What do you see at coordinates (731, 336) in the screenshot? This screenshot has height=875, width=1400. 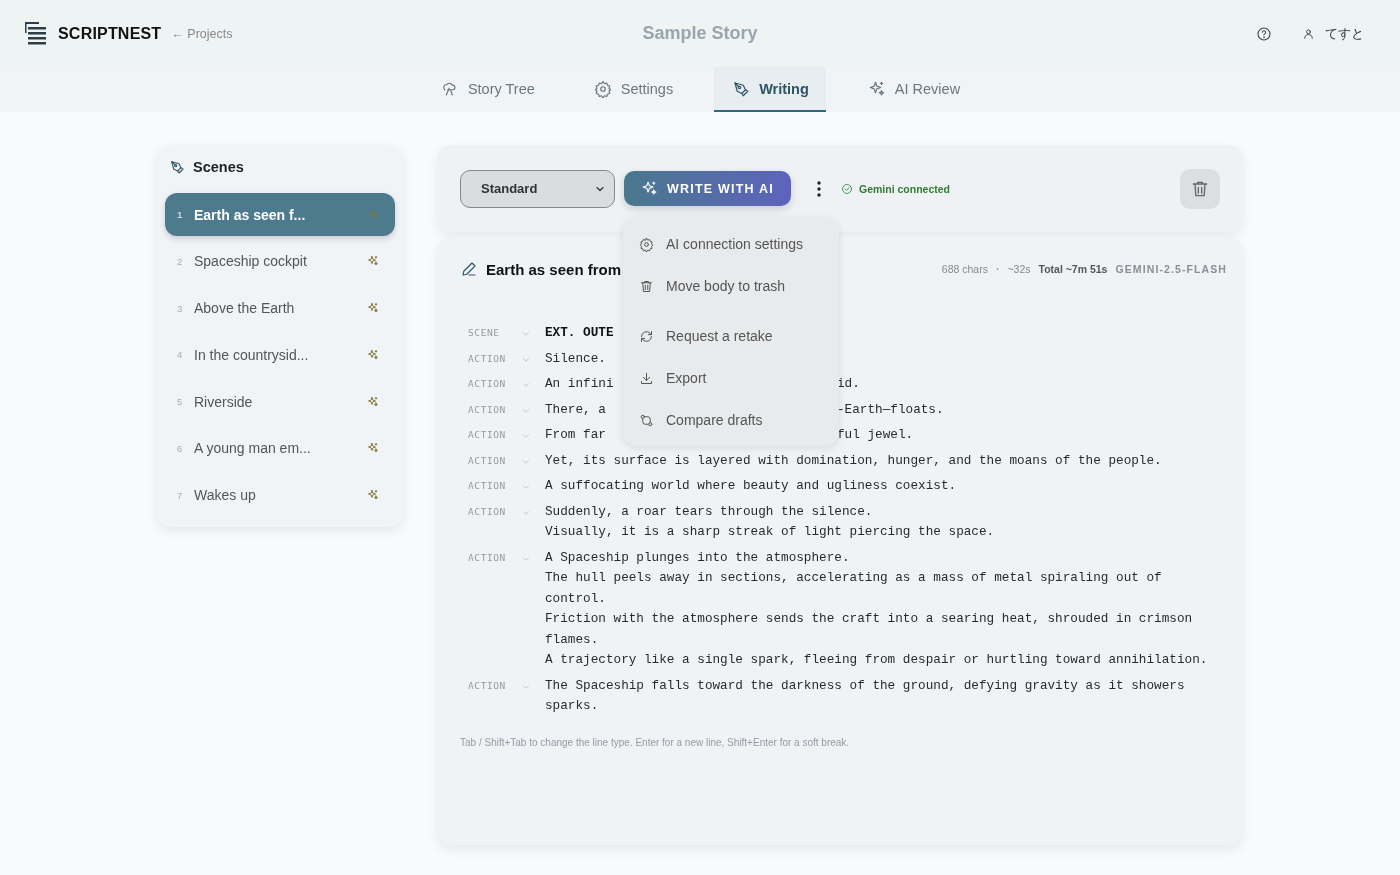 I see `menu-item: Request a retake` at bounding box center [731, 336].